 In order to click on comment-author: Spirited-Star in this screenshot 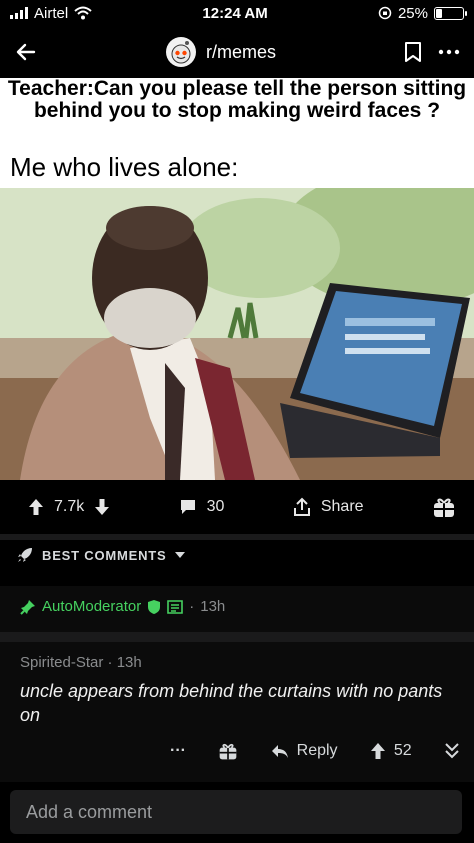, I will do `click(61, 662)`.